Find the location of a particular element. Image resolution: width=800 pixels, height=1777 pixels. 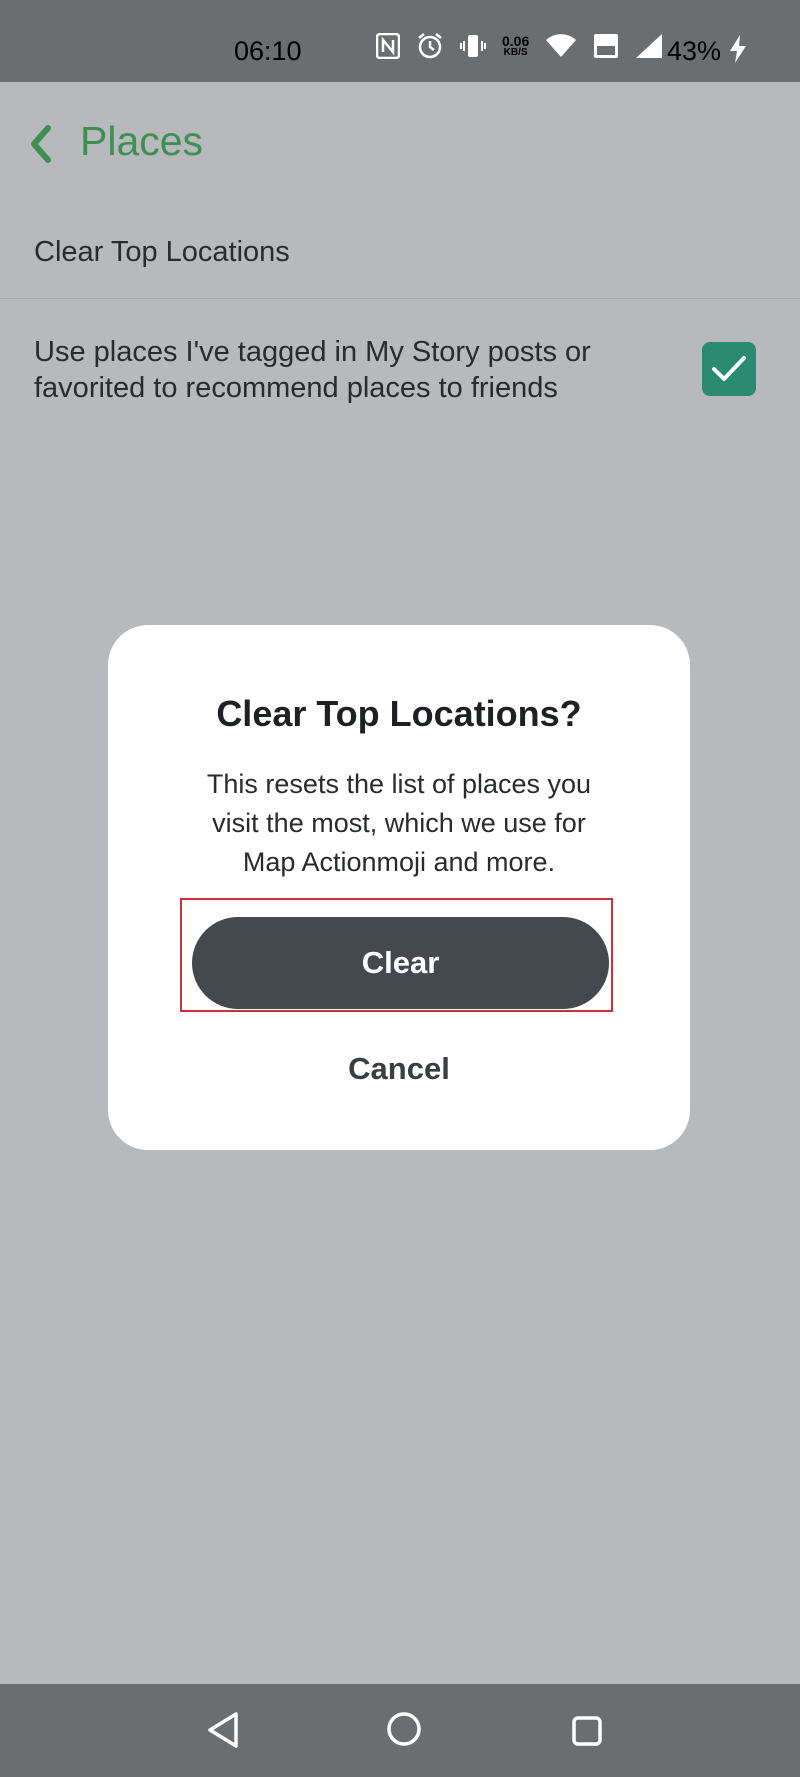

back-chevron-icon is located at coordinates (41, 146).